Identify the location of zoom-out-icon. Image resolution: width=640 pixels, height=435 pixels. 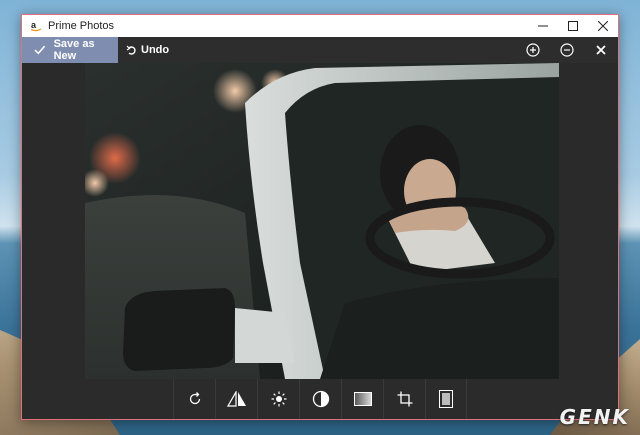
(567, 50).